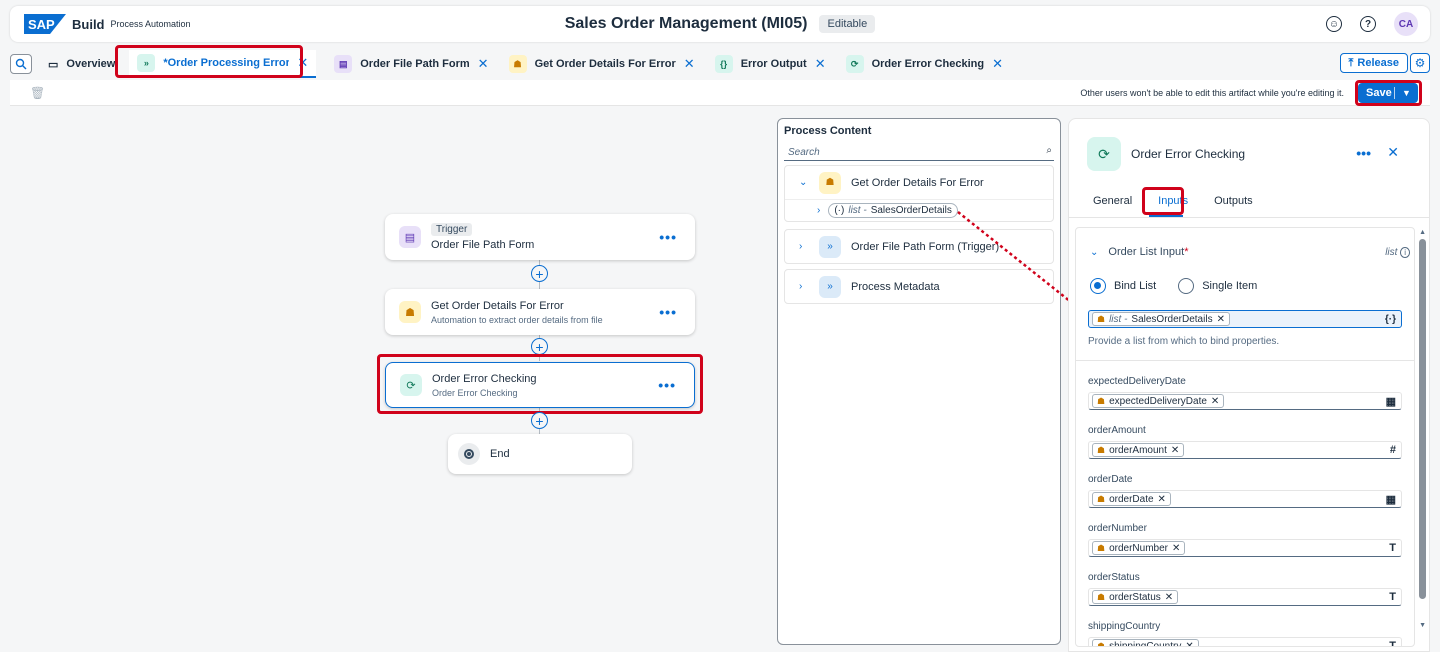 The image size is (1440, 652). Describe the element at coordinates (1390, 319) in the screenshot. I see `expression-icon: {·}` at that location.